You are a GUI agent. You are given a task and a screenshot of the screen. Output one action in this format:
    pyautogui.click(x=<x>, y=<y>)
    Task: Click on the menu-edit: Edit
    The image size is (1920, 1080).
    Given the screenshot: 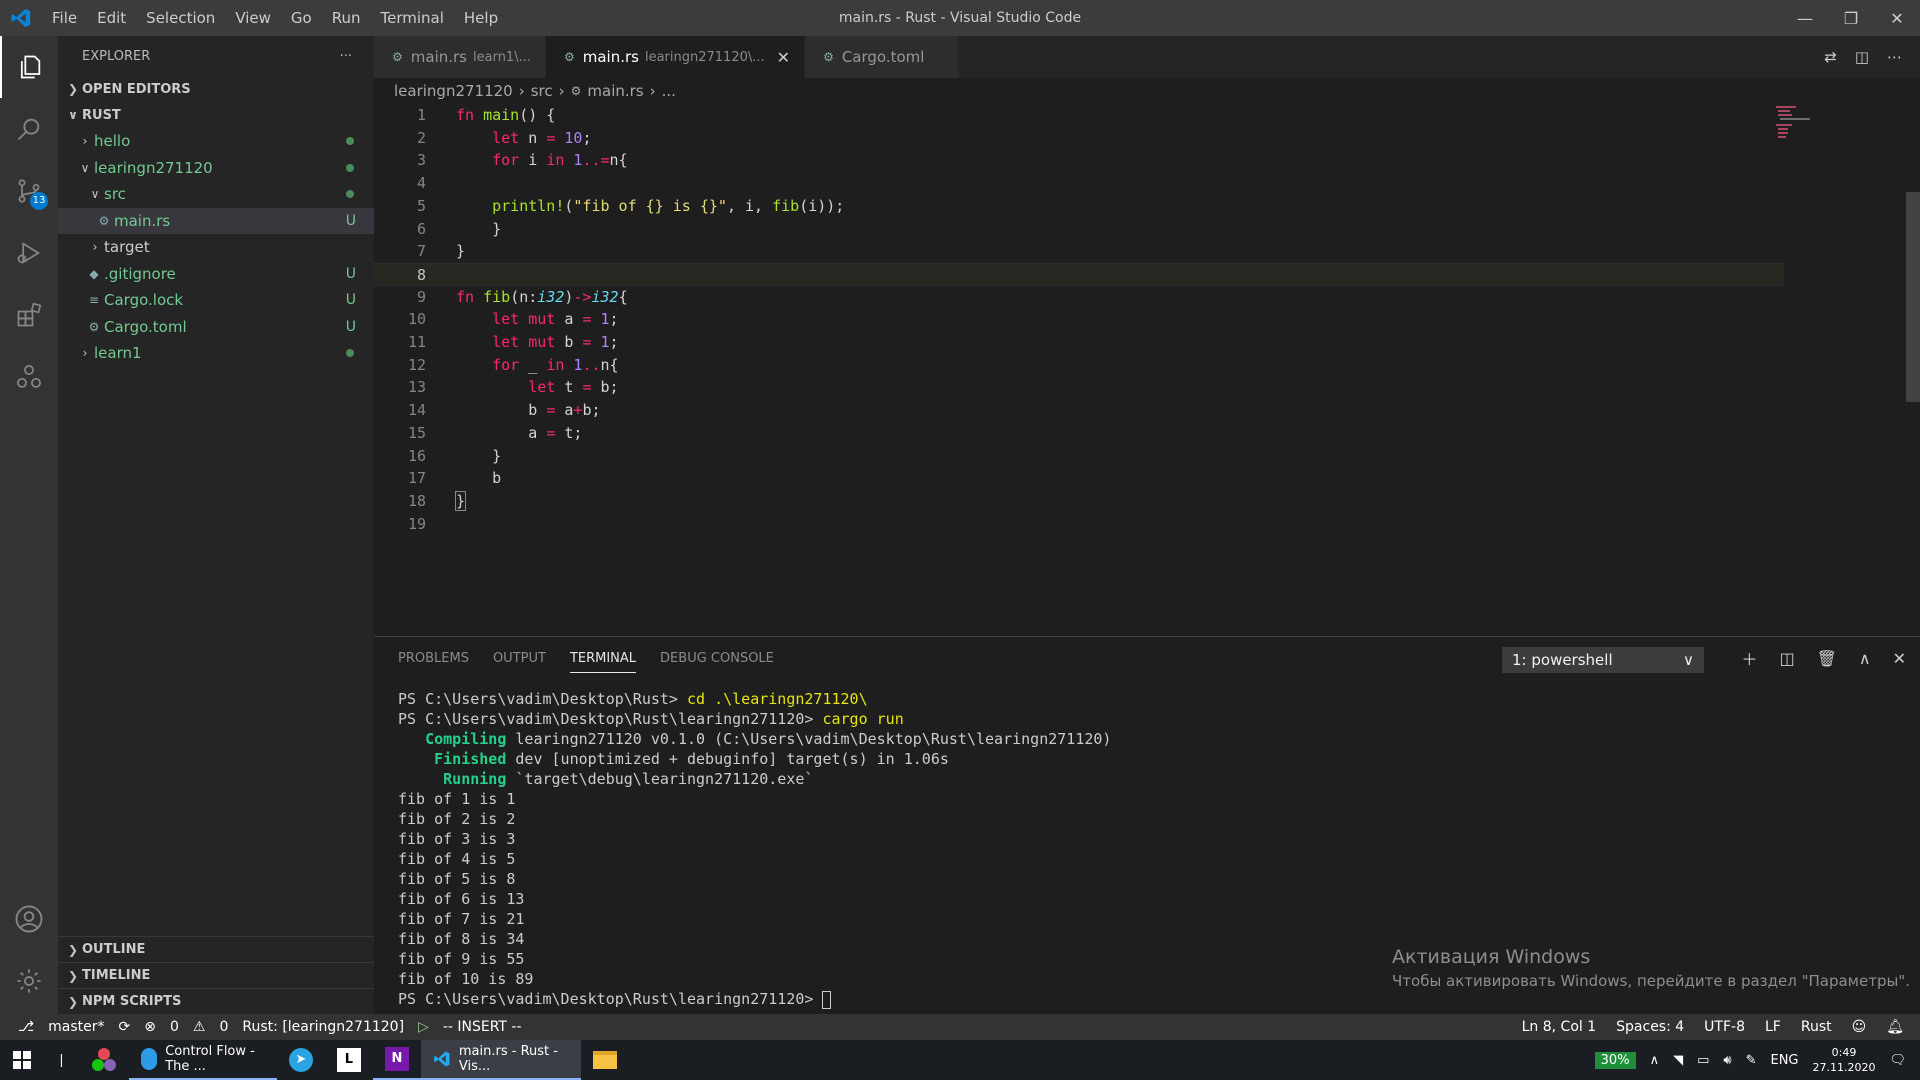 What is the action you would take?
    pyautogui.click(x=111, y=18)
    